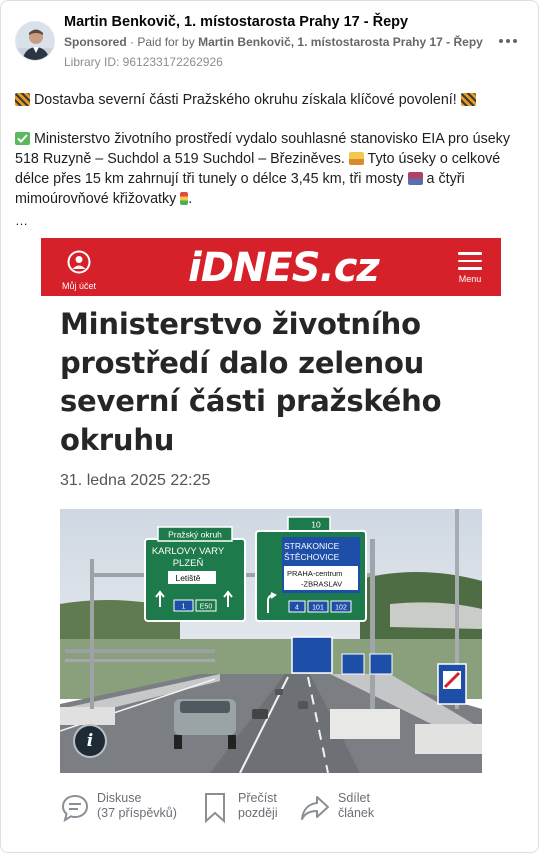 The image size is (539, 853). I want to click on share-label-2: článek, so click(356, 813).